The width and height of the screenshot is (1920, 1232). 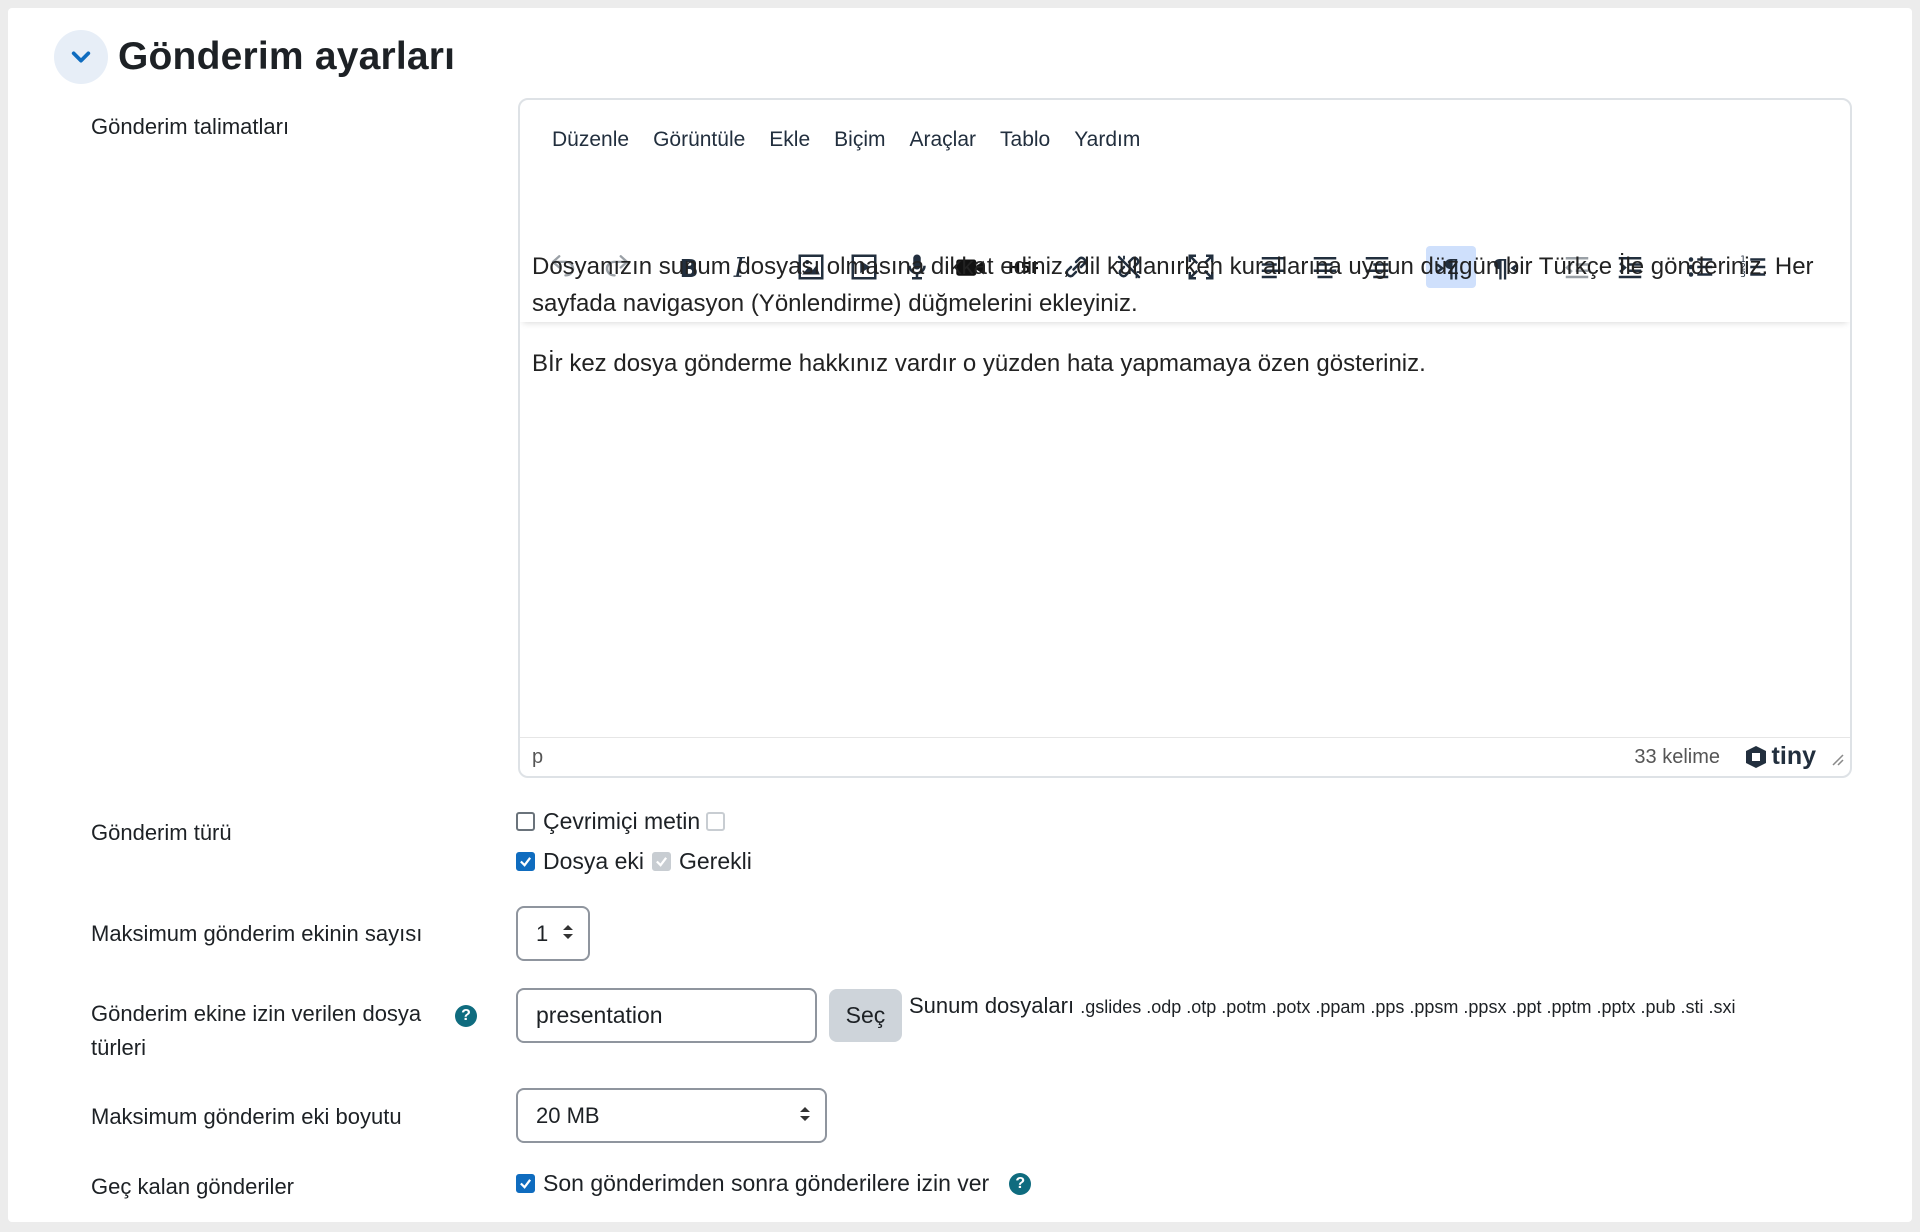 What do you see at coordinates (1107, 140) in the screenshot?
I see `menu-help: Yardım` at bounding box center [1107, 140].